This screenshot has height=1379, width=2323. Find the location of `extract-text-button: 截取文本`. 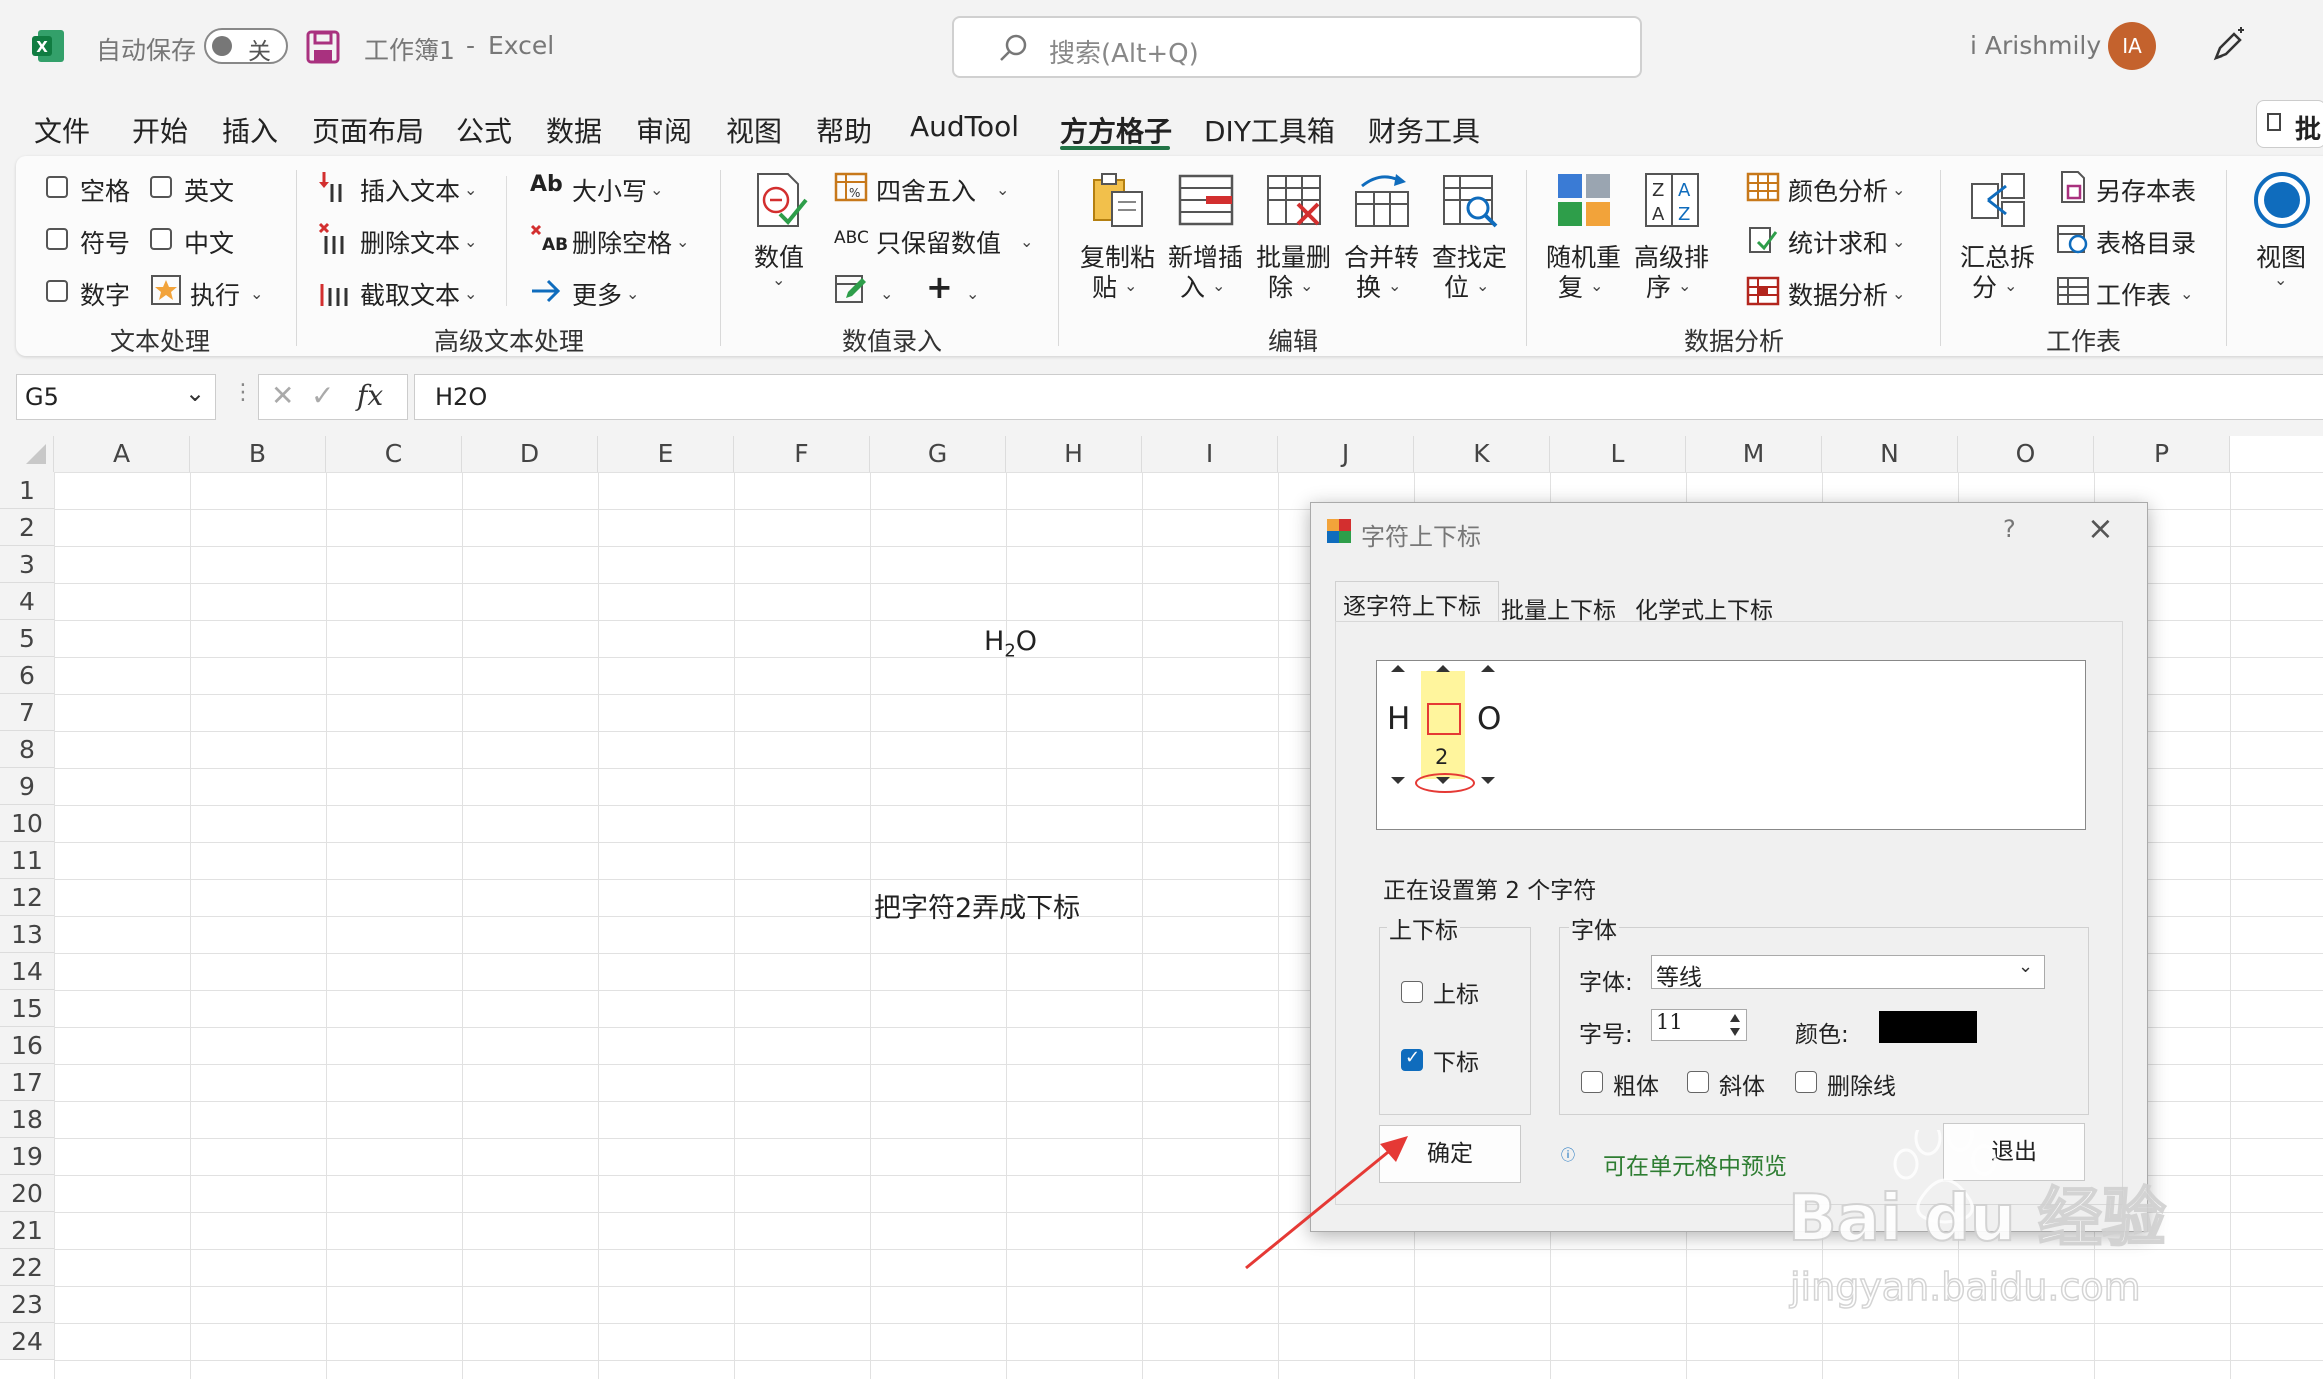

extract-text-button: 截取文本 is located at coordinates (410, 294).